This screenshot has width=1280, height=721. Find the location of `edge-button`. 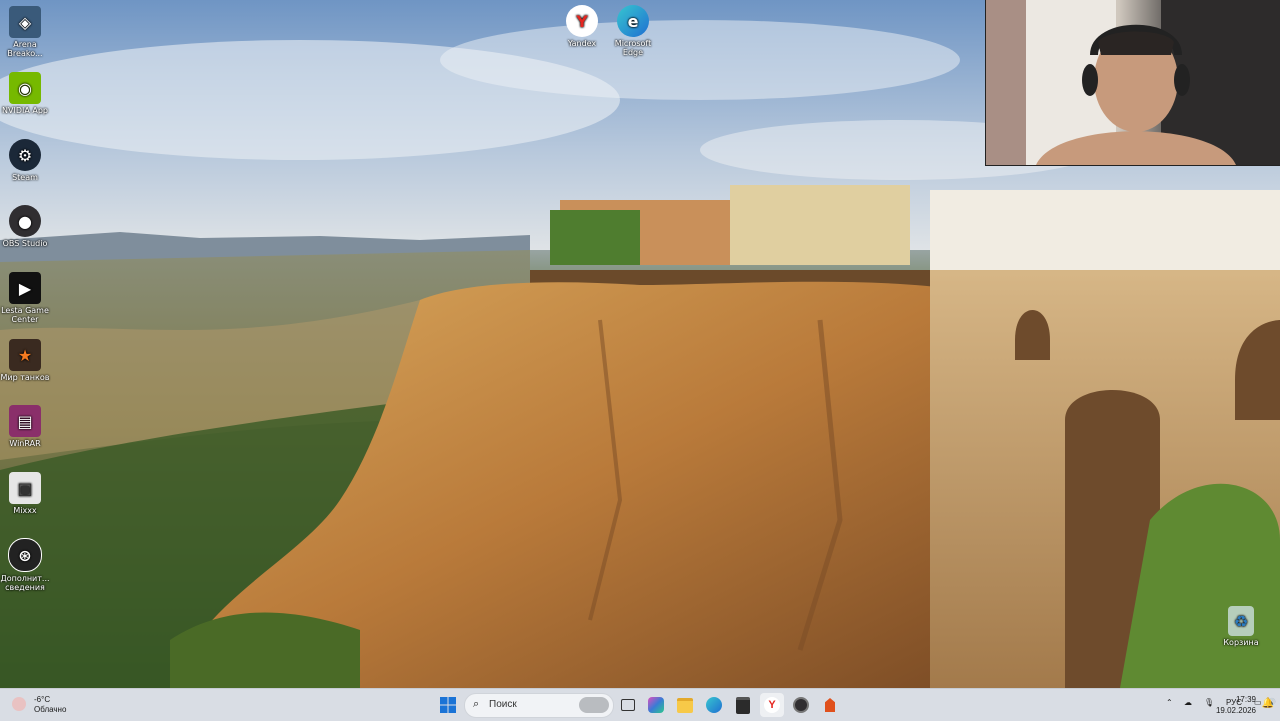

edge-button is located at coordinates (714, 705).